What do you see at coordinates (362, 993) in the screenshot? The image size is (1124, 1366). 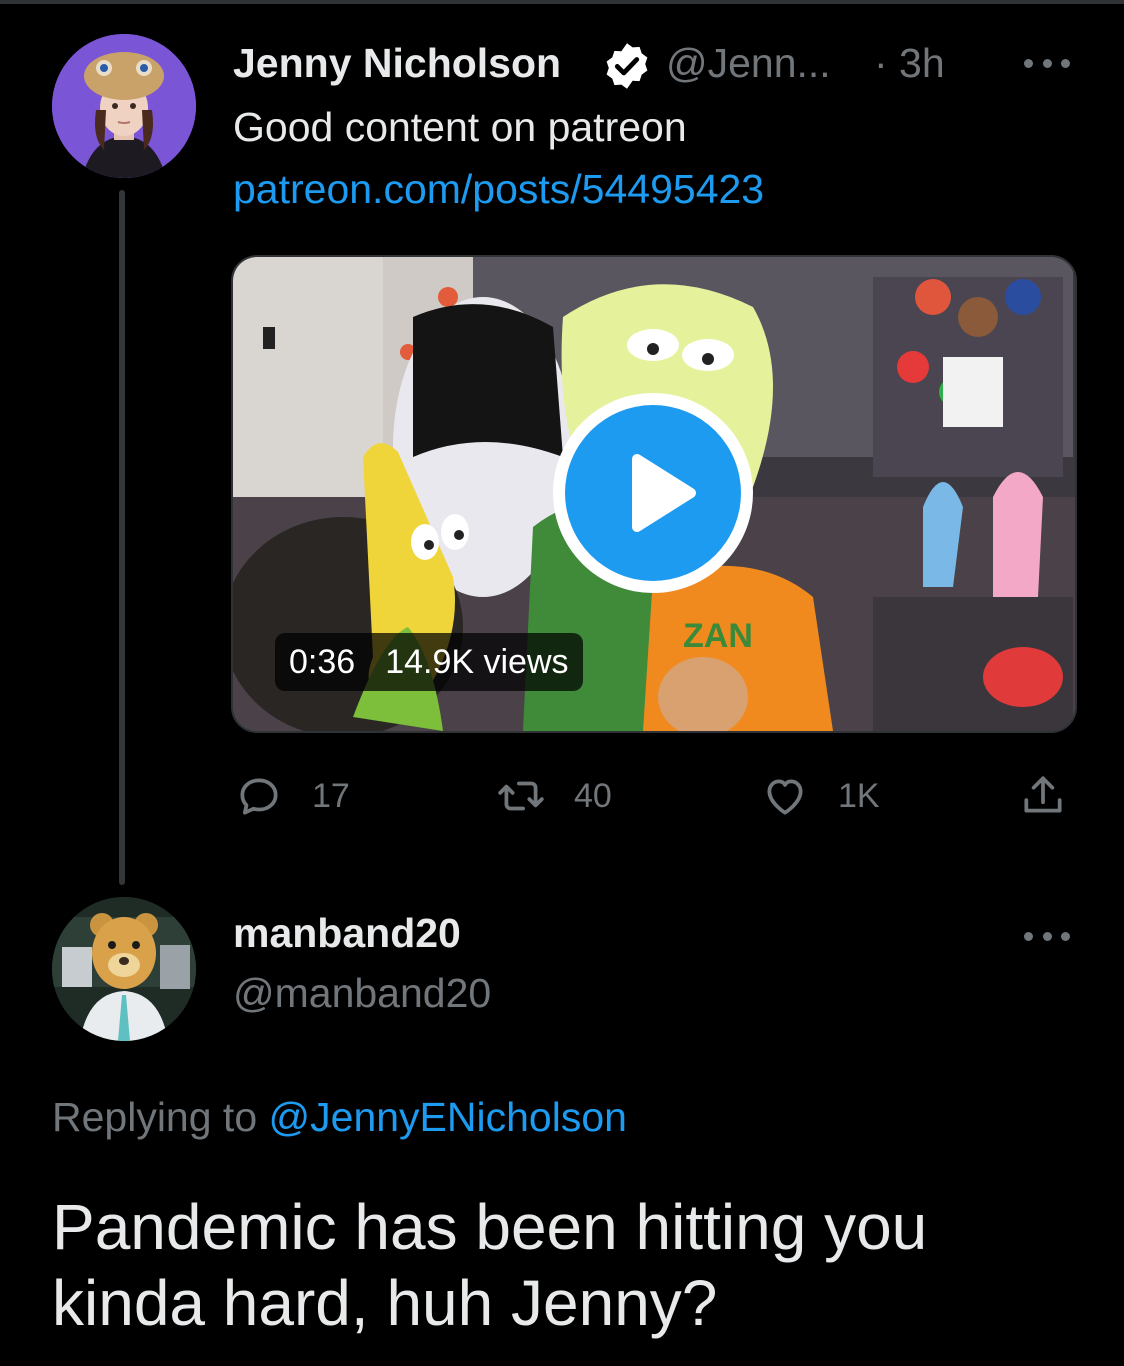 I see `reply-author-handle: @manband20` at bounding box center [362, 993].